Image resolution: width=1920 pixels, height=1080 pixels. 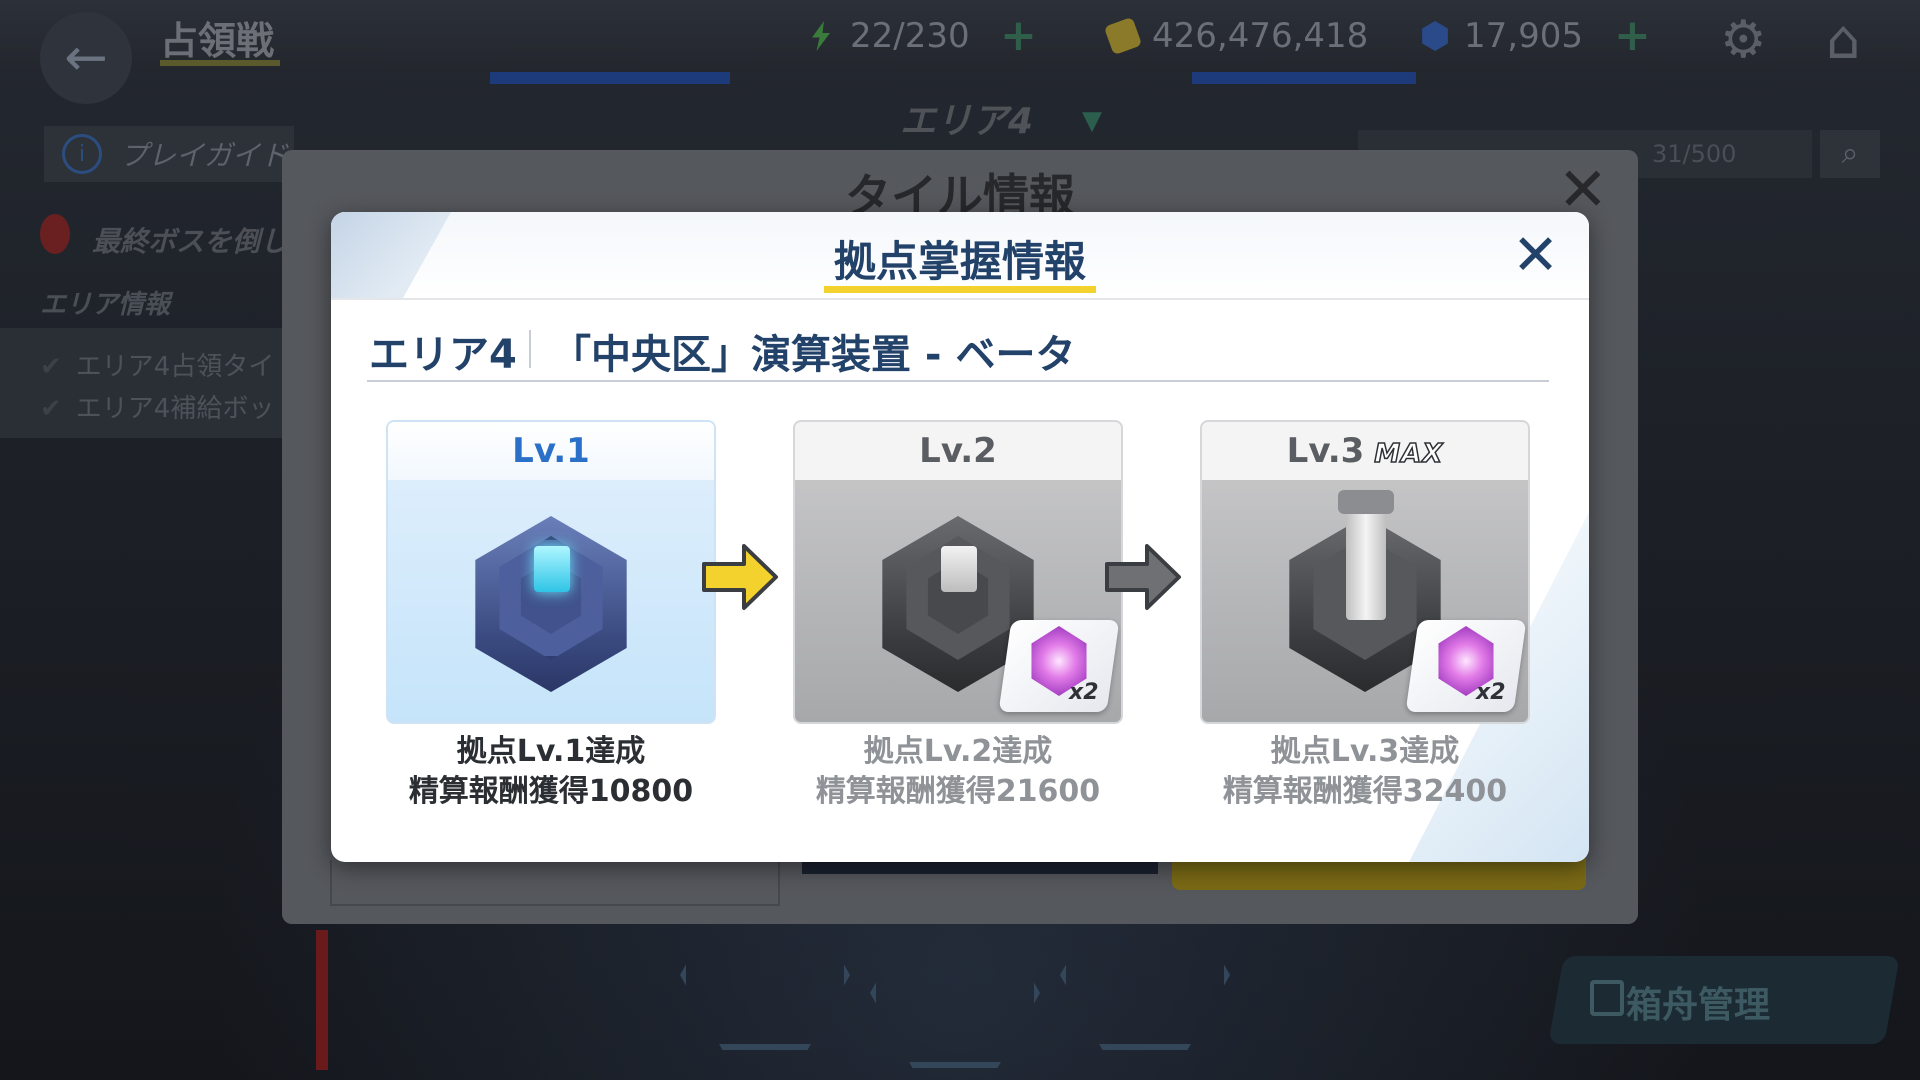 I want to click on stamina-bolt-icon, so click(x=821, y=36).